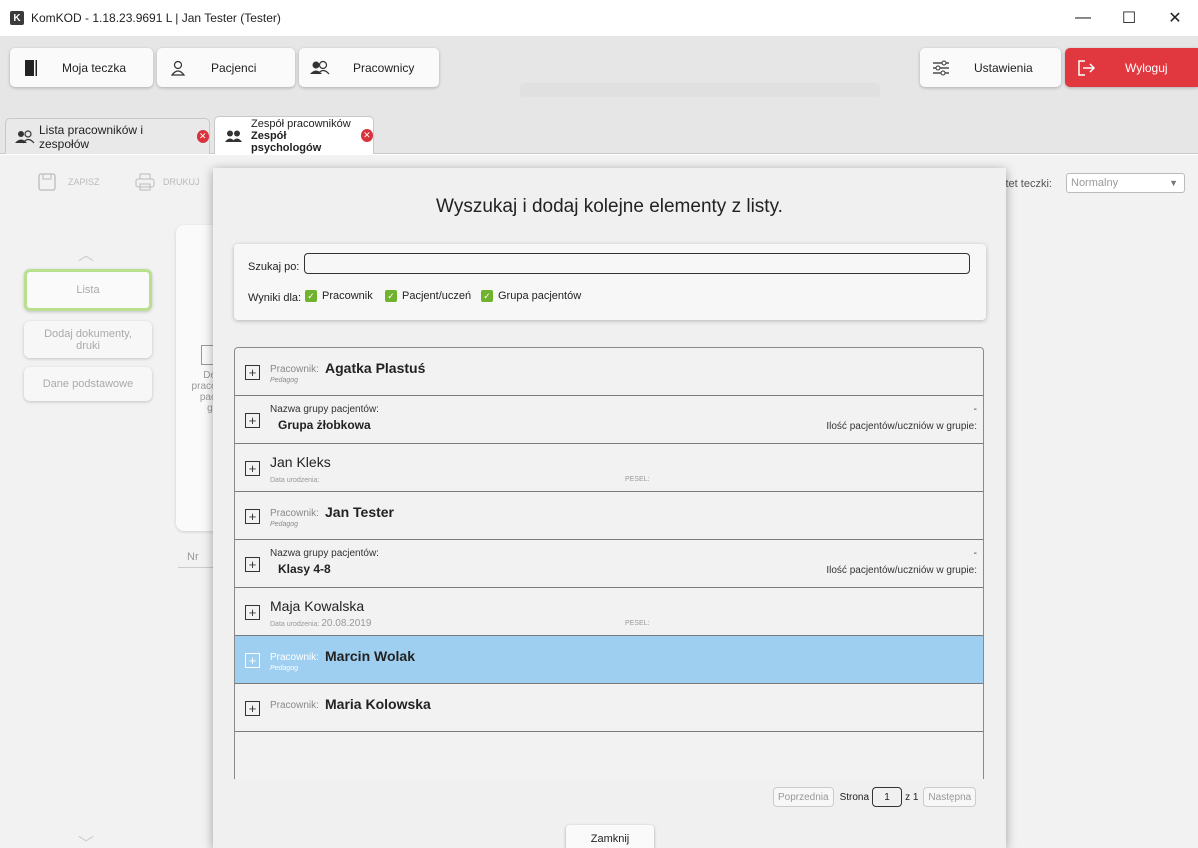  I want to click on filter-group-checkbox: ✓ Grupa pacjentów, so click(531, 296).